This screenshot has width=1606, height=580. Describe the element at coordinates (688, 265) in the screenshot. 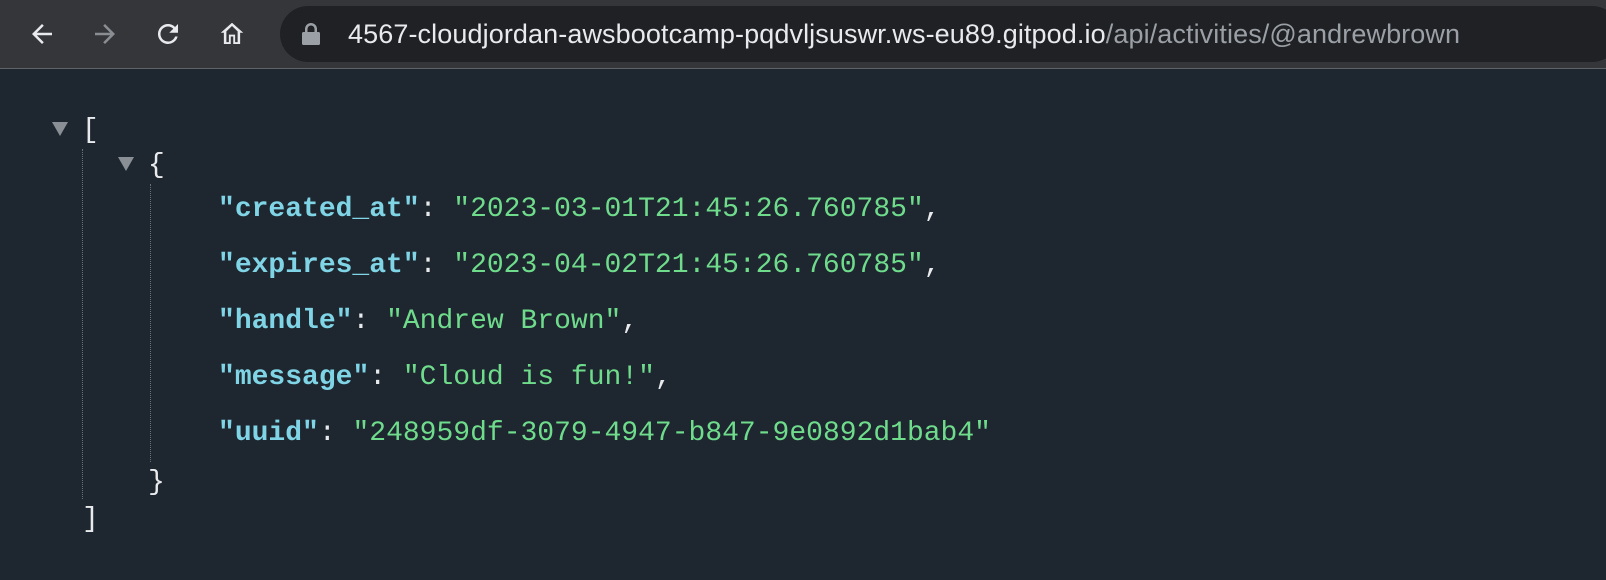

I see `json-value: 2023-04-02T21:45:26.760785` at that location.